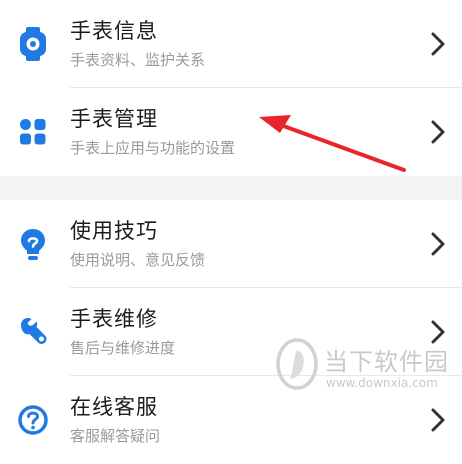 The height and width of the screenshot is (464, 462). Describe the element at coordinates (33, 420) in the screenshot. I see `help-circle-icon` at that location.